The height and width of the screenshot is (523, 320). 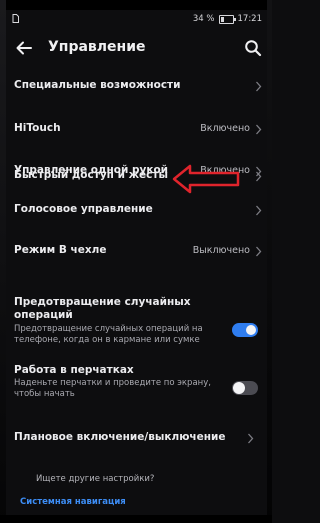 What do you see at coordinates (102, 308) in the screenshot?
I see `item-label: Предотвращение случайных операций` at bounding box center [102, 308].